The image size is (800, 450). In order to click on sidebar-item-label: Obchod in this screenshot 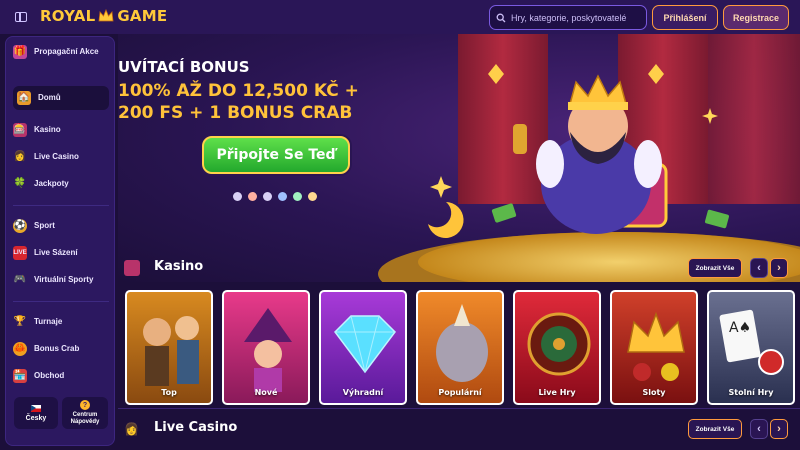, I will do `click(49, 375)`.